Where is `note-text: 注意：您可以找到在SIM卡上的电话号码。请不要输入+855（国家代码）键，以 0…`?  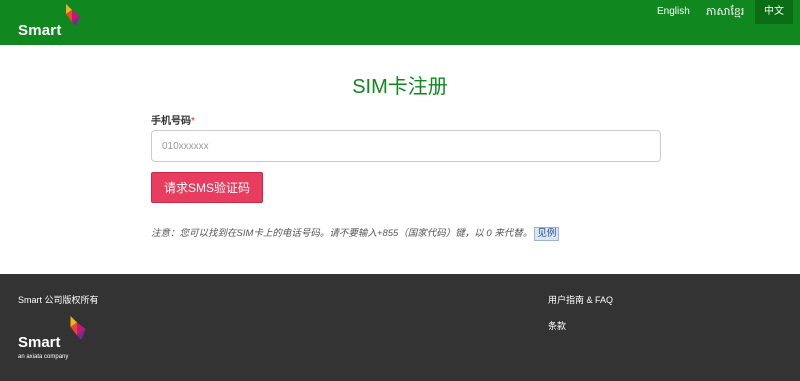 note-text: 注意：您可以找到在SIM卡上的电话号码。请不要输入+855（国家代码）键，以 0… is located at coordinates (355, 233).